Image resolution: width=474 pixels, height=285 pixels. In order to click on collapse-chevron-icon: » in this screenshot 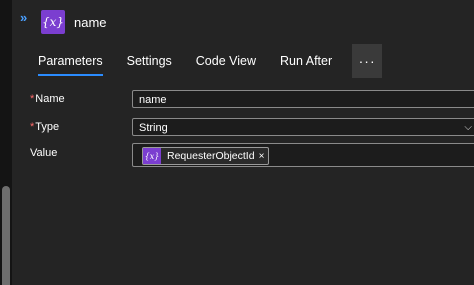, I will do `click(23, 18)`.